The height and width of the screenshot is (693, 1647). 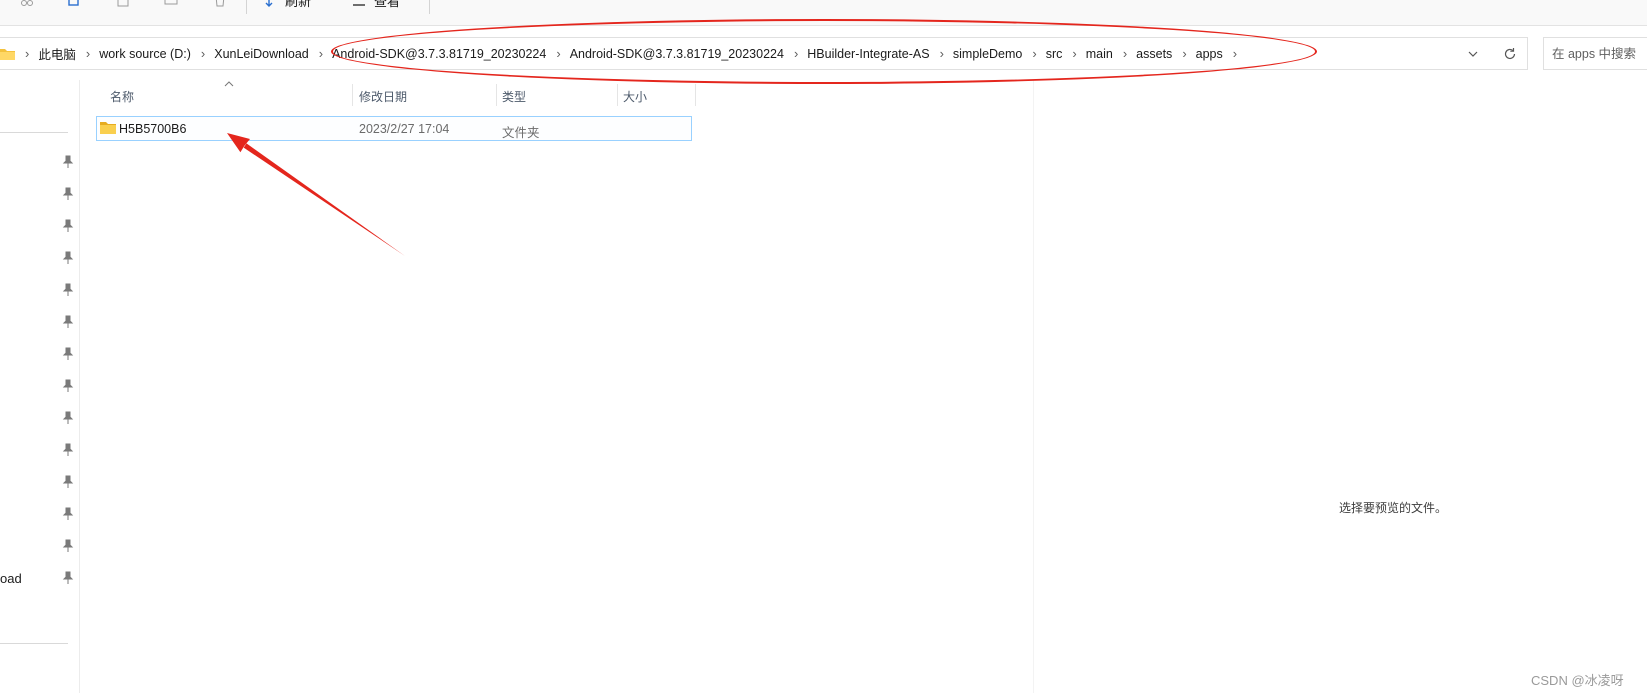 What do you see at coordinates (387, 5) in the screenshot?
I see `view-button: 查看` at bounding box center [387, 5].